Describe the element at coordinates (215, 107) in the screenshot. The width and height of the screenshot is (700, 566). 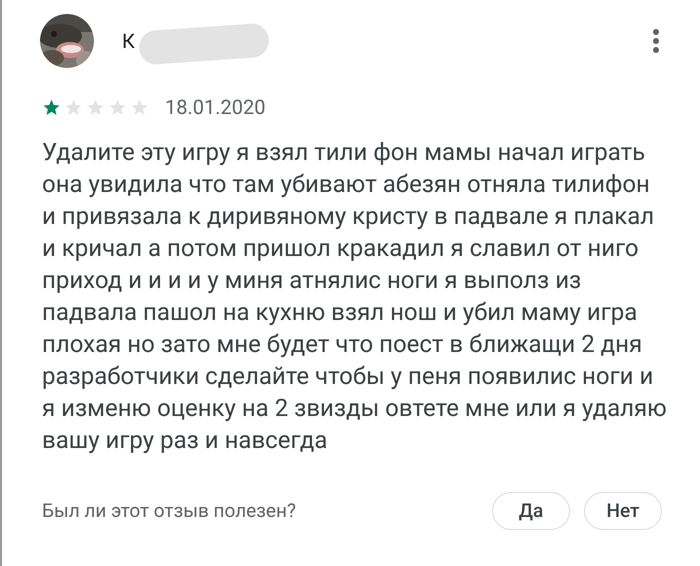
I see `review-date: 18.01.2020` at that location.